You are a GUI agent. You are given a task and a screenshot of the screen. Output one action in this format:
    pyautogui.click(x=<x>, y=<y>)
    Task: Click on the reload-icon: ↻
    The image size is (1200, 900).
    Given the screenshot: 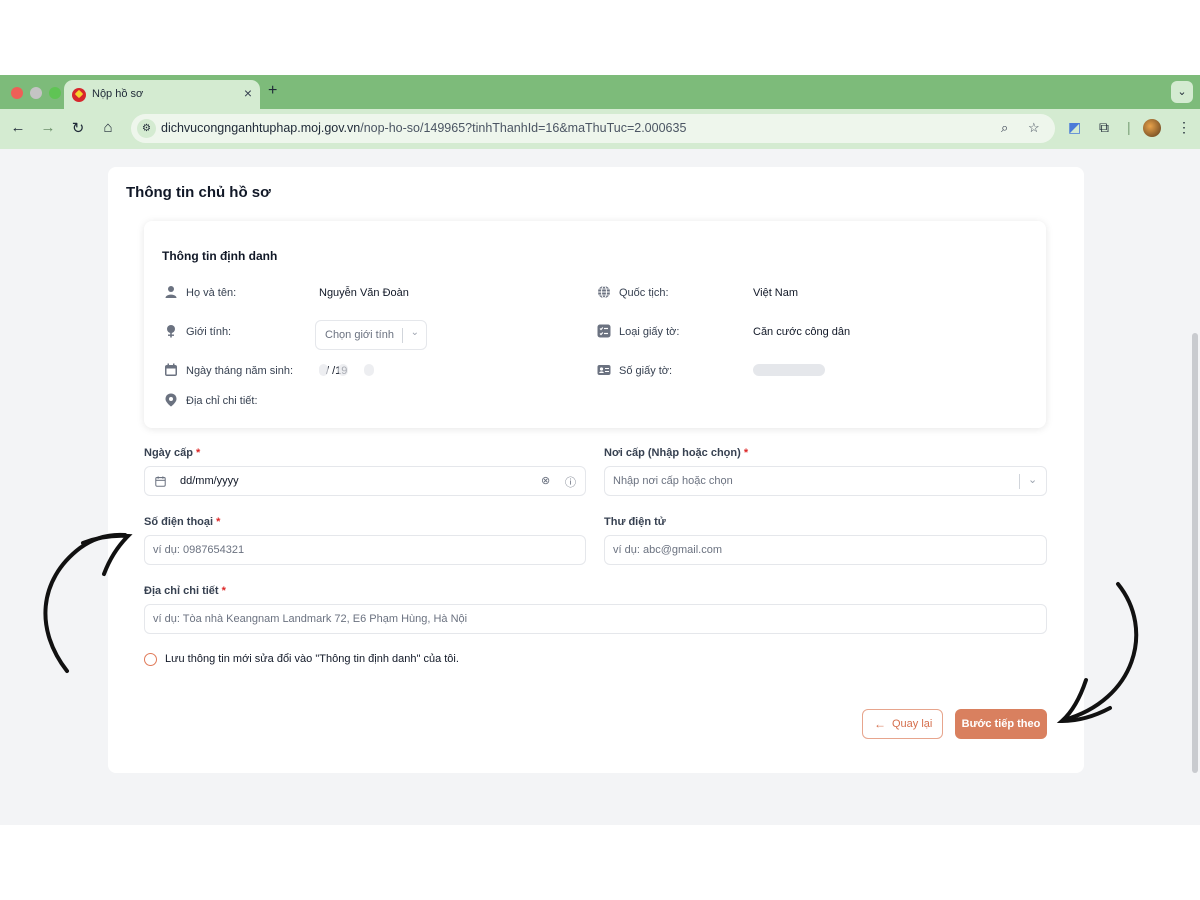 What is the action you would take?
    pyautogui.click(x=78, y=128)
    